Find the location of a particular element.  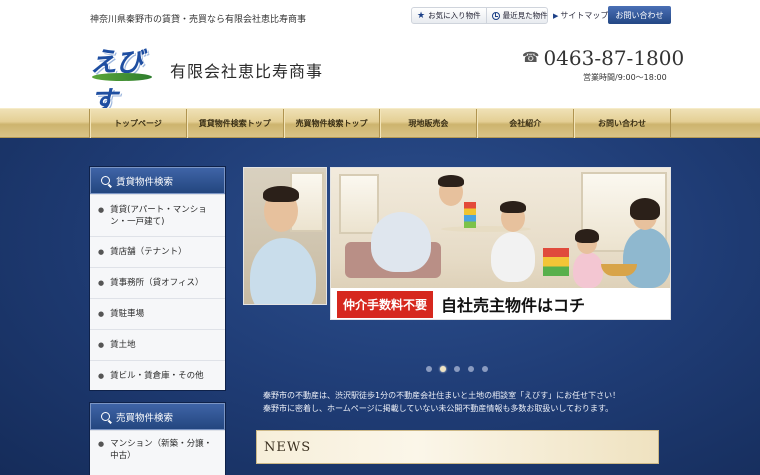

utility-links: ★ お気に入り物件 最近見た物件 is located at coordinates (479, 15).